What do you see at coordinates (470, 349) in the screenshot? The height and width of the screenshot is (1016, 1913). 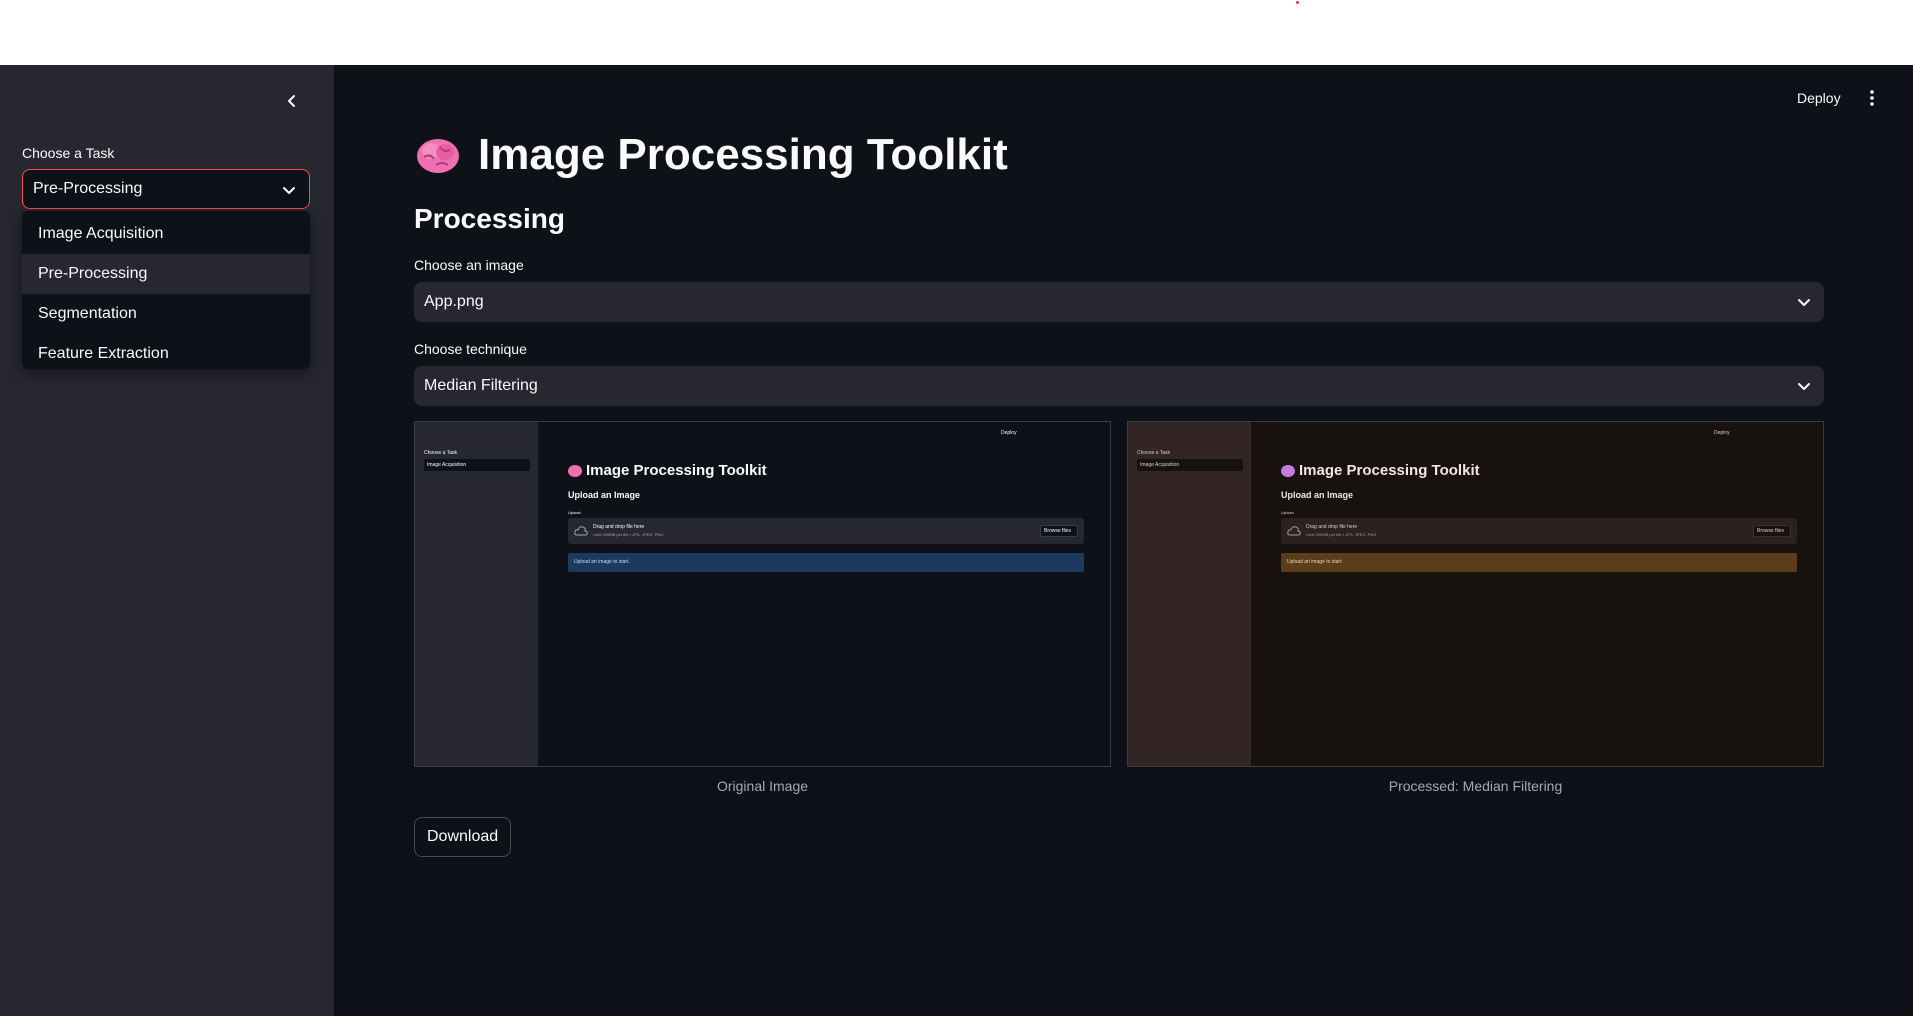 I see `technique-select-label: Choose technique` at bounding box center [470, 349].